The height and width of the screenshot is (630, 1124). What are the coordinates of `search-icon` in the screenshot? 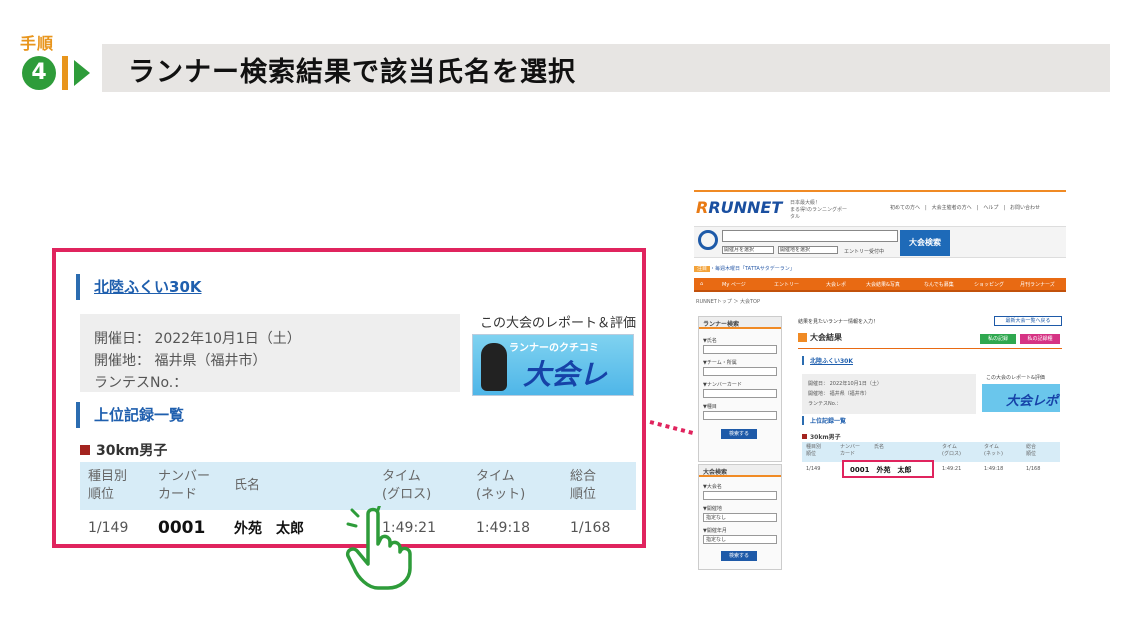 It's located at (708, 240).